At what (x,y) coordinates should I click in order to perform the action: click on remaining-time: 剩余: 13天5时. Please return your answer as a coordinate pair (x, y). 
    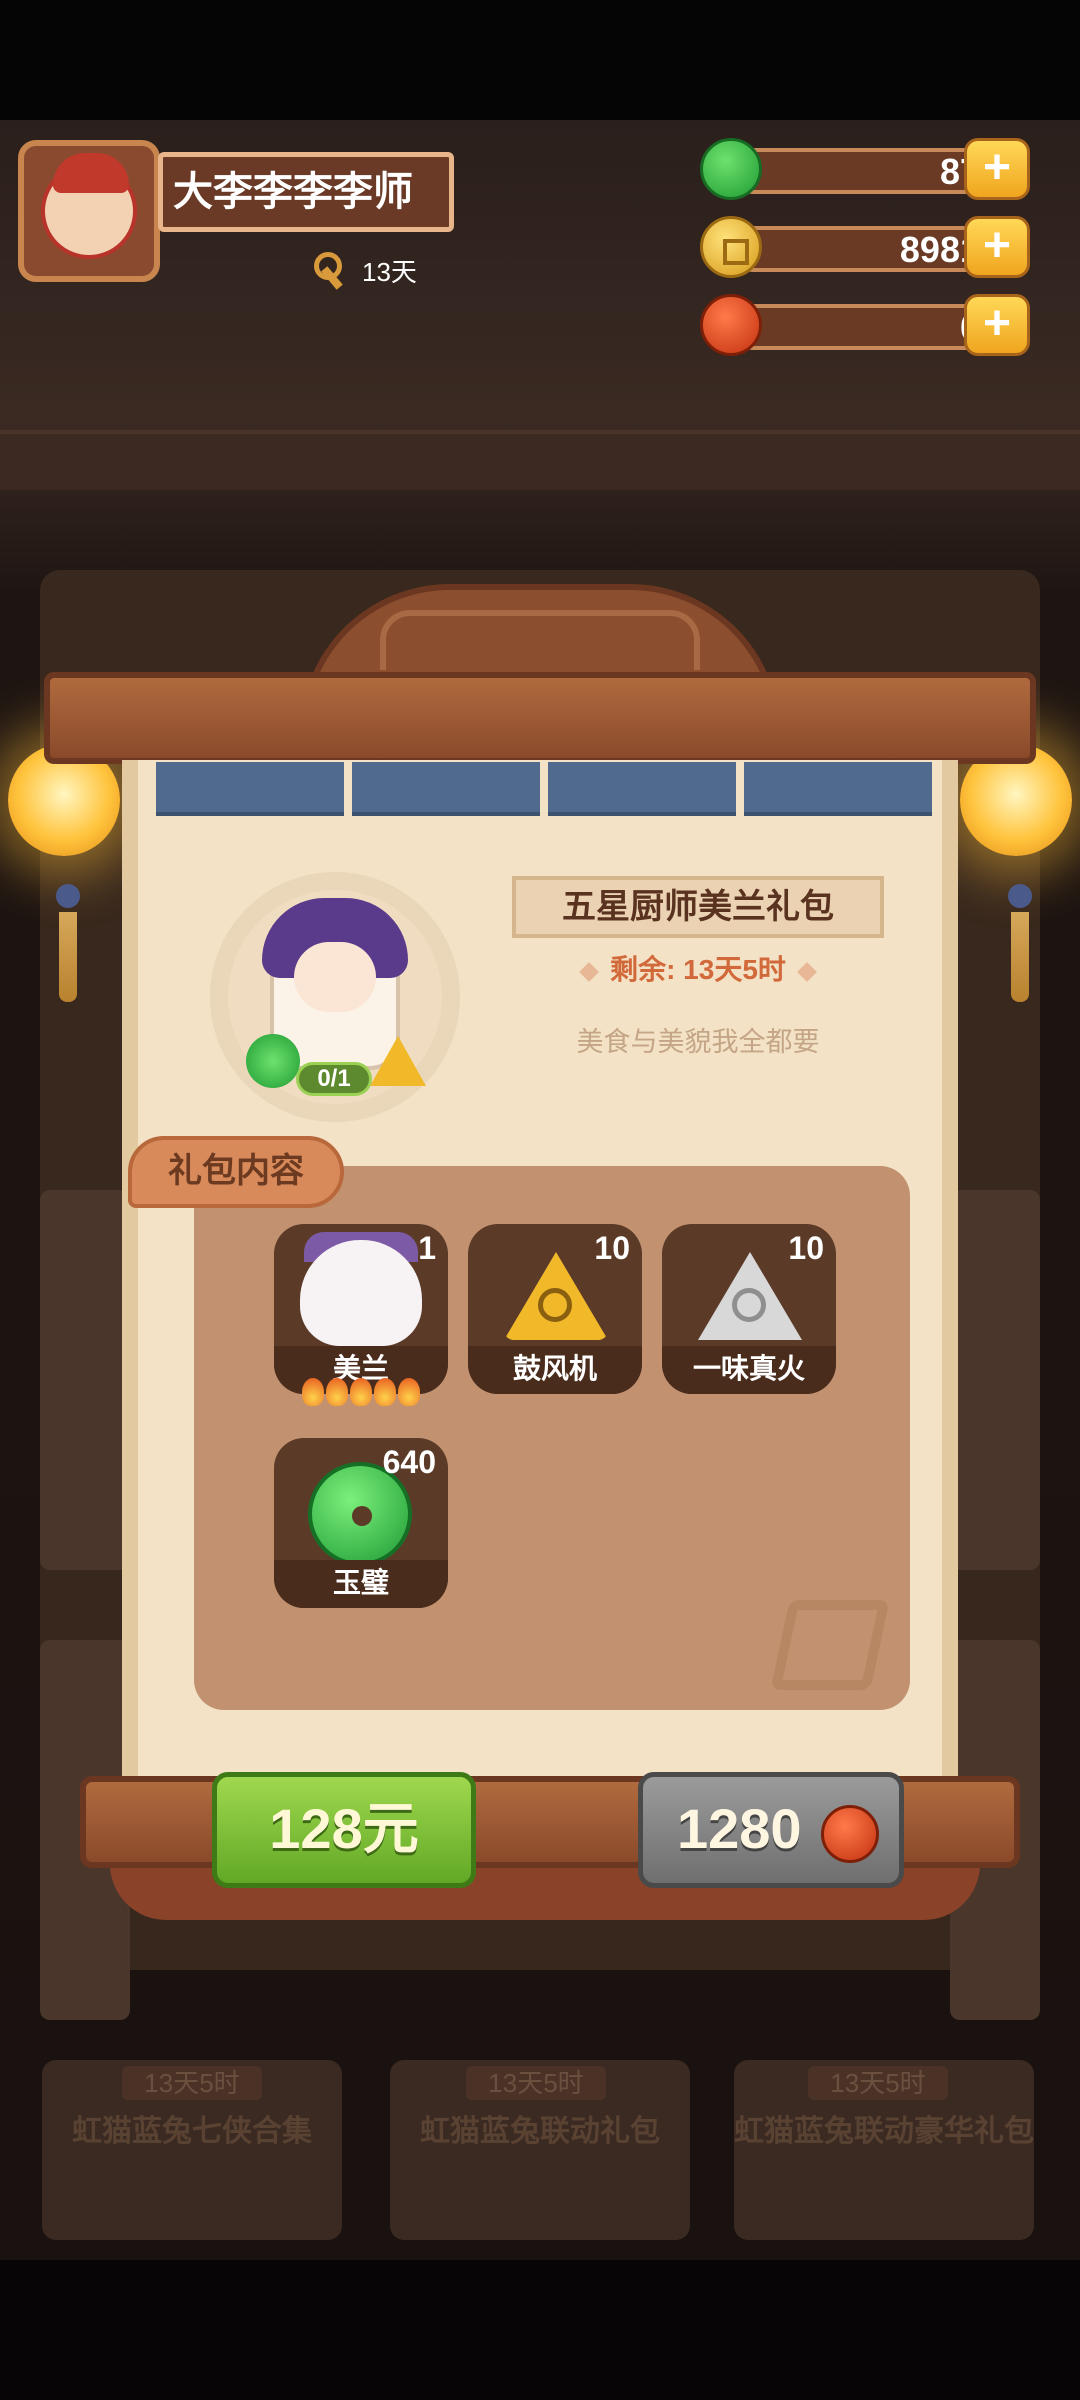
    Looking at the image, I should click on (698, 968).